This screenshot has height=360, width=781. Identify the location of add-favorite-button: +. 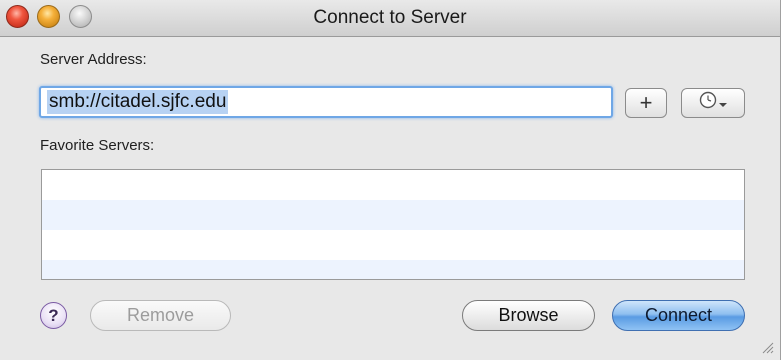
(646, 103).